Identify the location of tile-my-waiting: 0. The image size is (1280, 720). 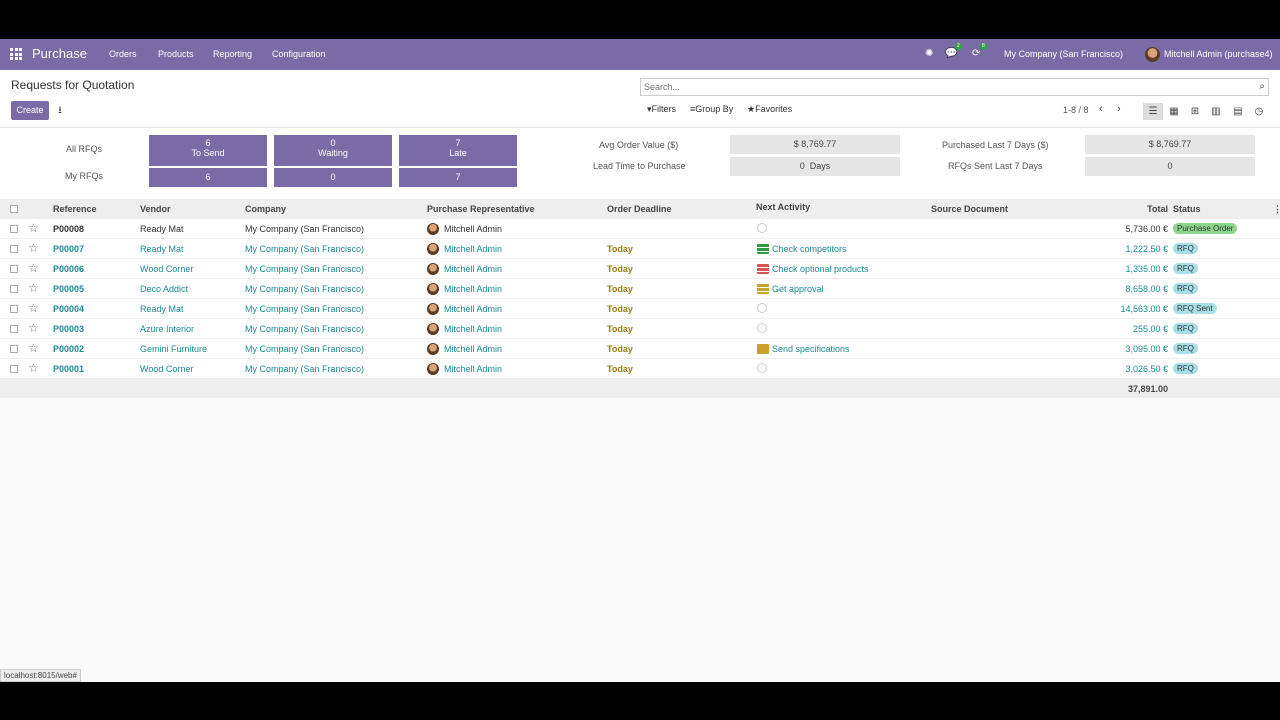
(333, 177).